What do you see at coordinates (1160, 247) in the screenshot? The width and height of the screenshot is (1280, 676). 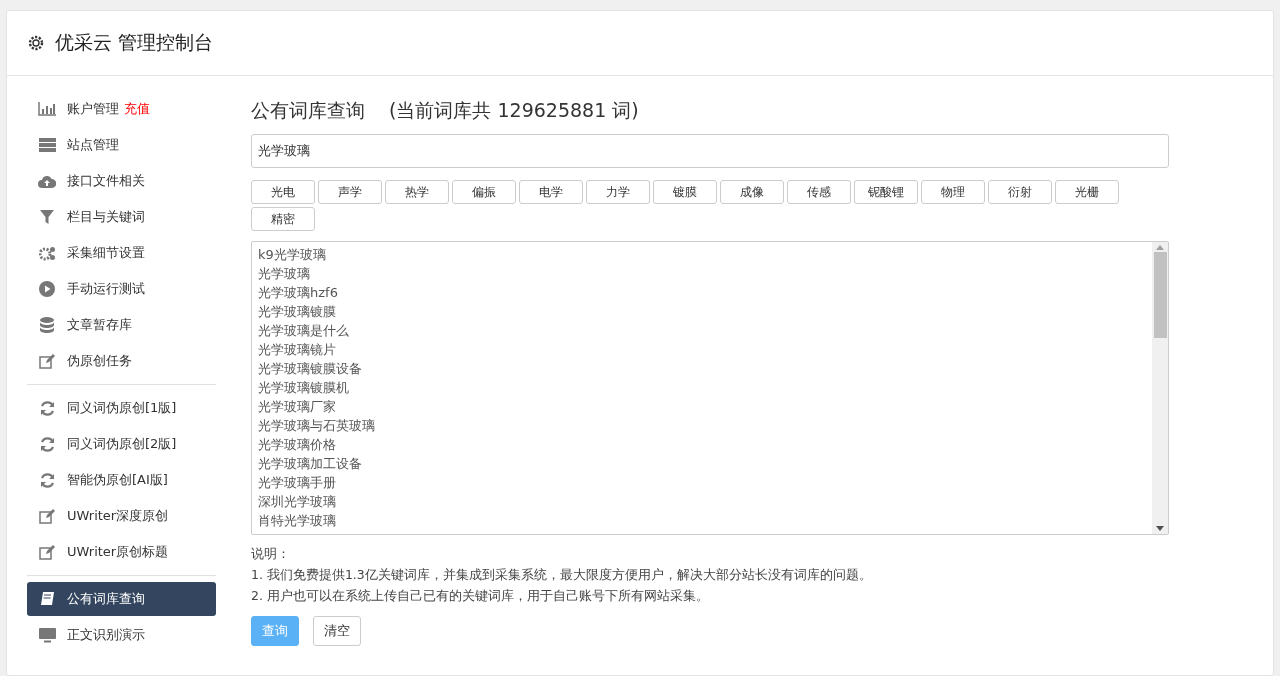 I see `scroll-up-arrow-icon` at bounding box center [1160, 247].